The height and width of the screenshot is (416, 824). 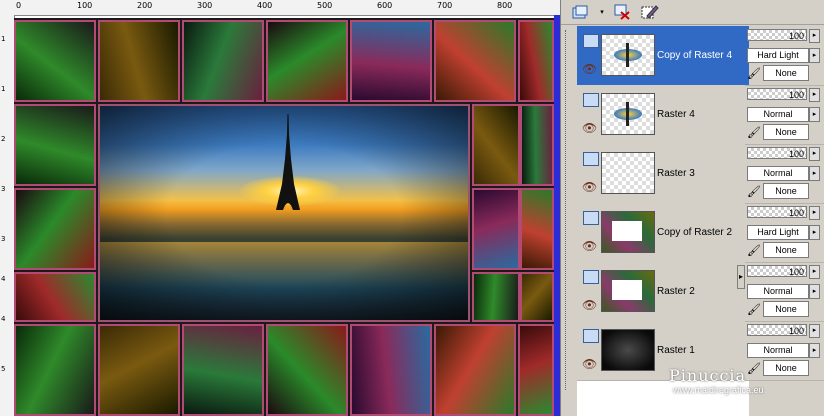 What do you see at coordinates (695, 232) in the screenshot?
I see `layer-name: Copy of Raster 2` at bounding box center [695, 232].